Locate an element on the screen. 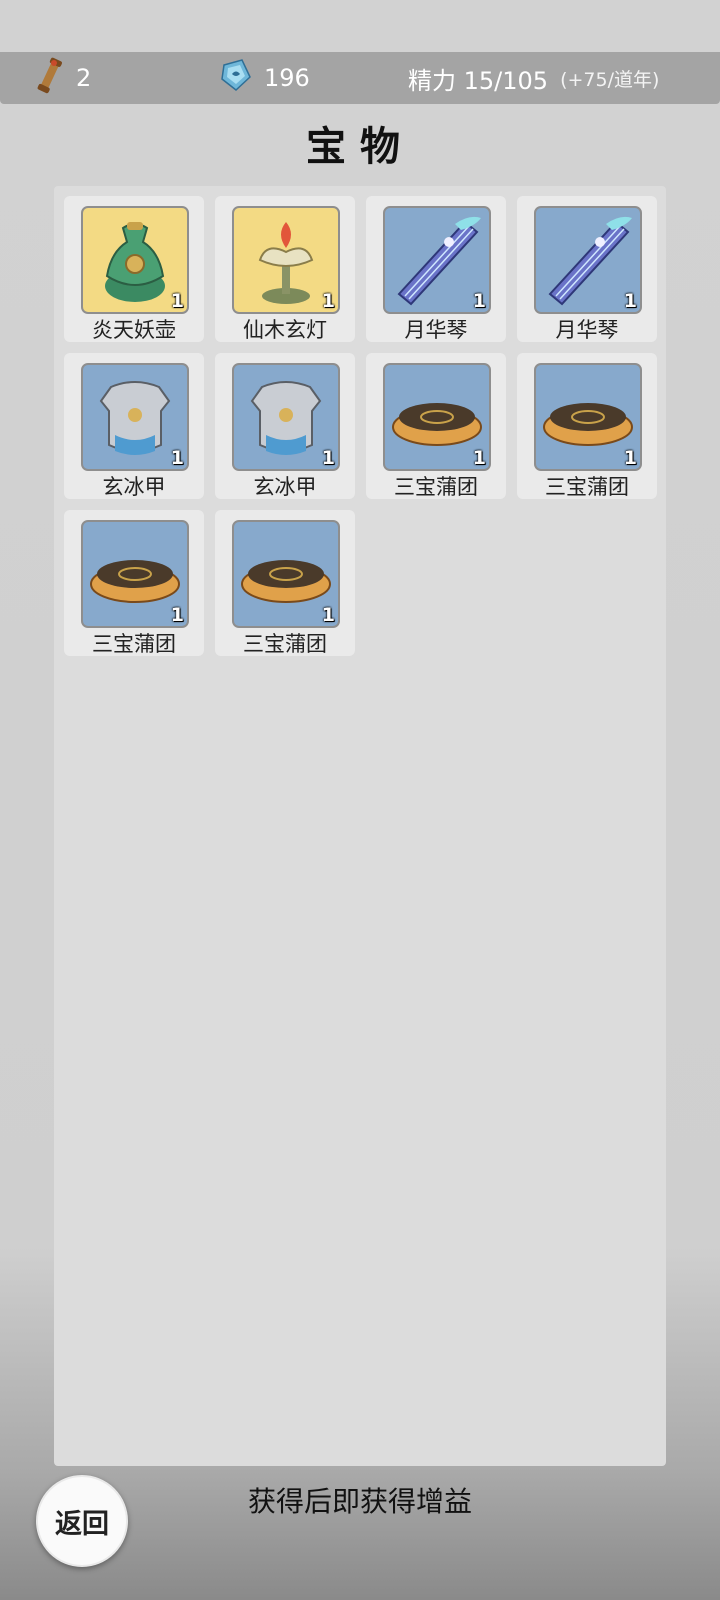 The height and width of the screenshot is (1600, 720). crystal-counter: 196 is located at coordinates (264, 78).